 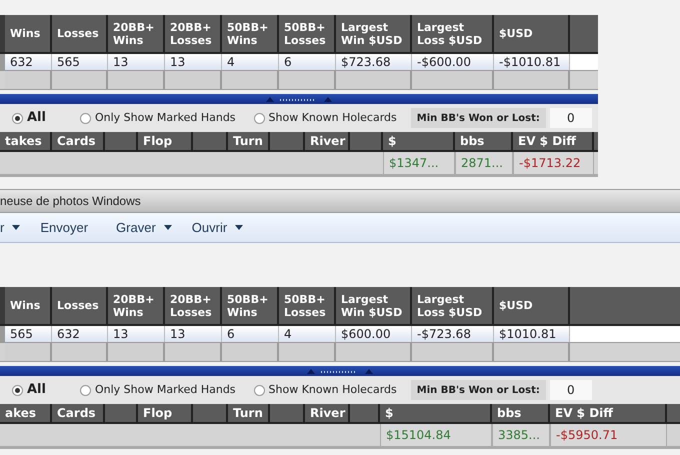 I want to click on column-header: akes, so click(x=26, y=413).